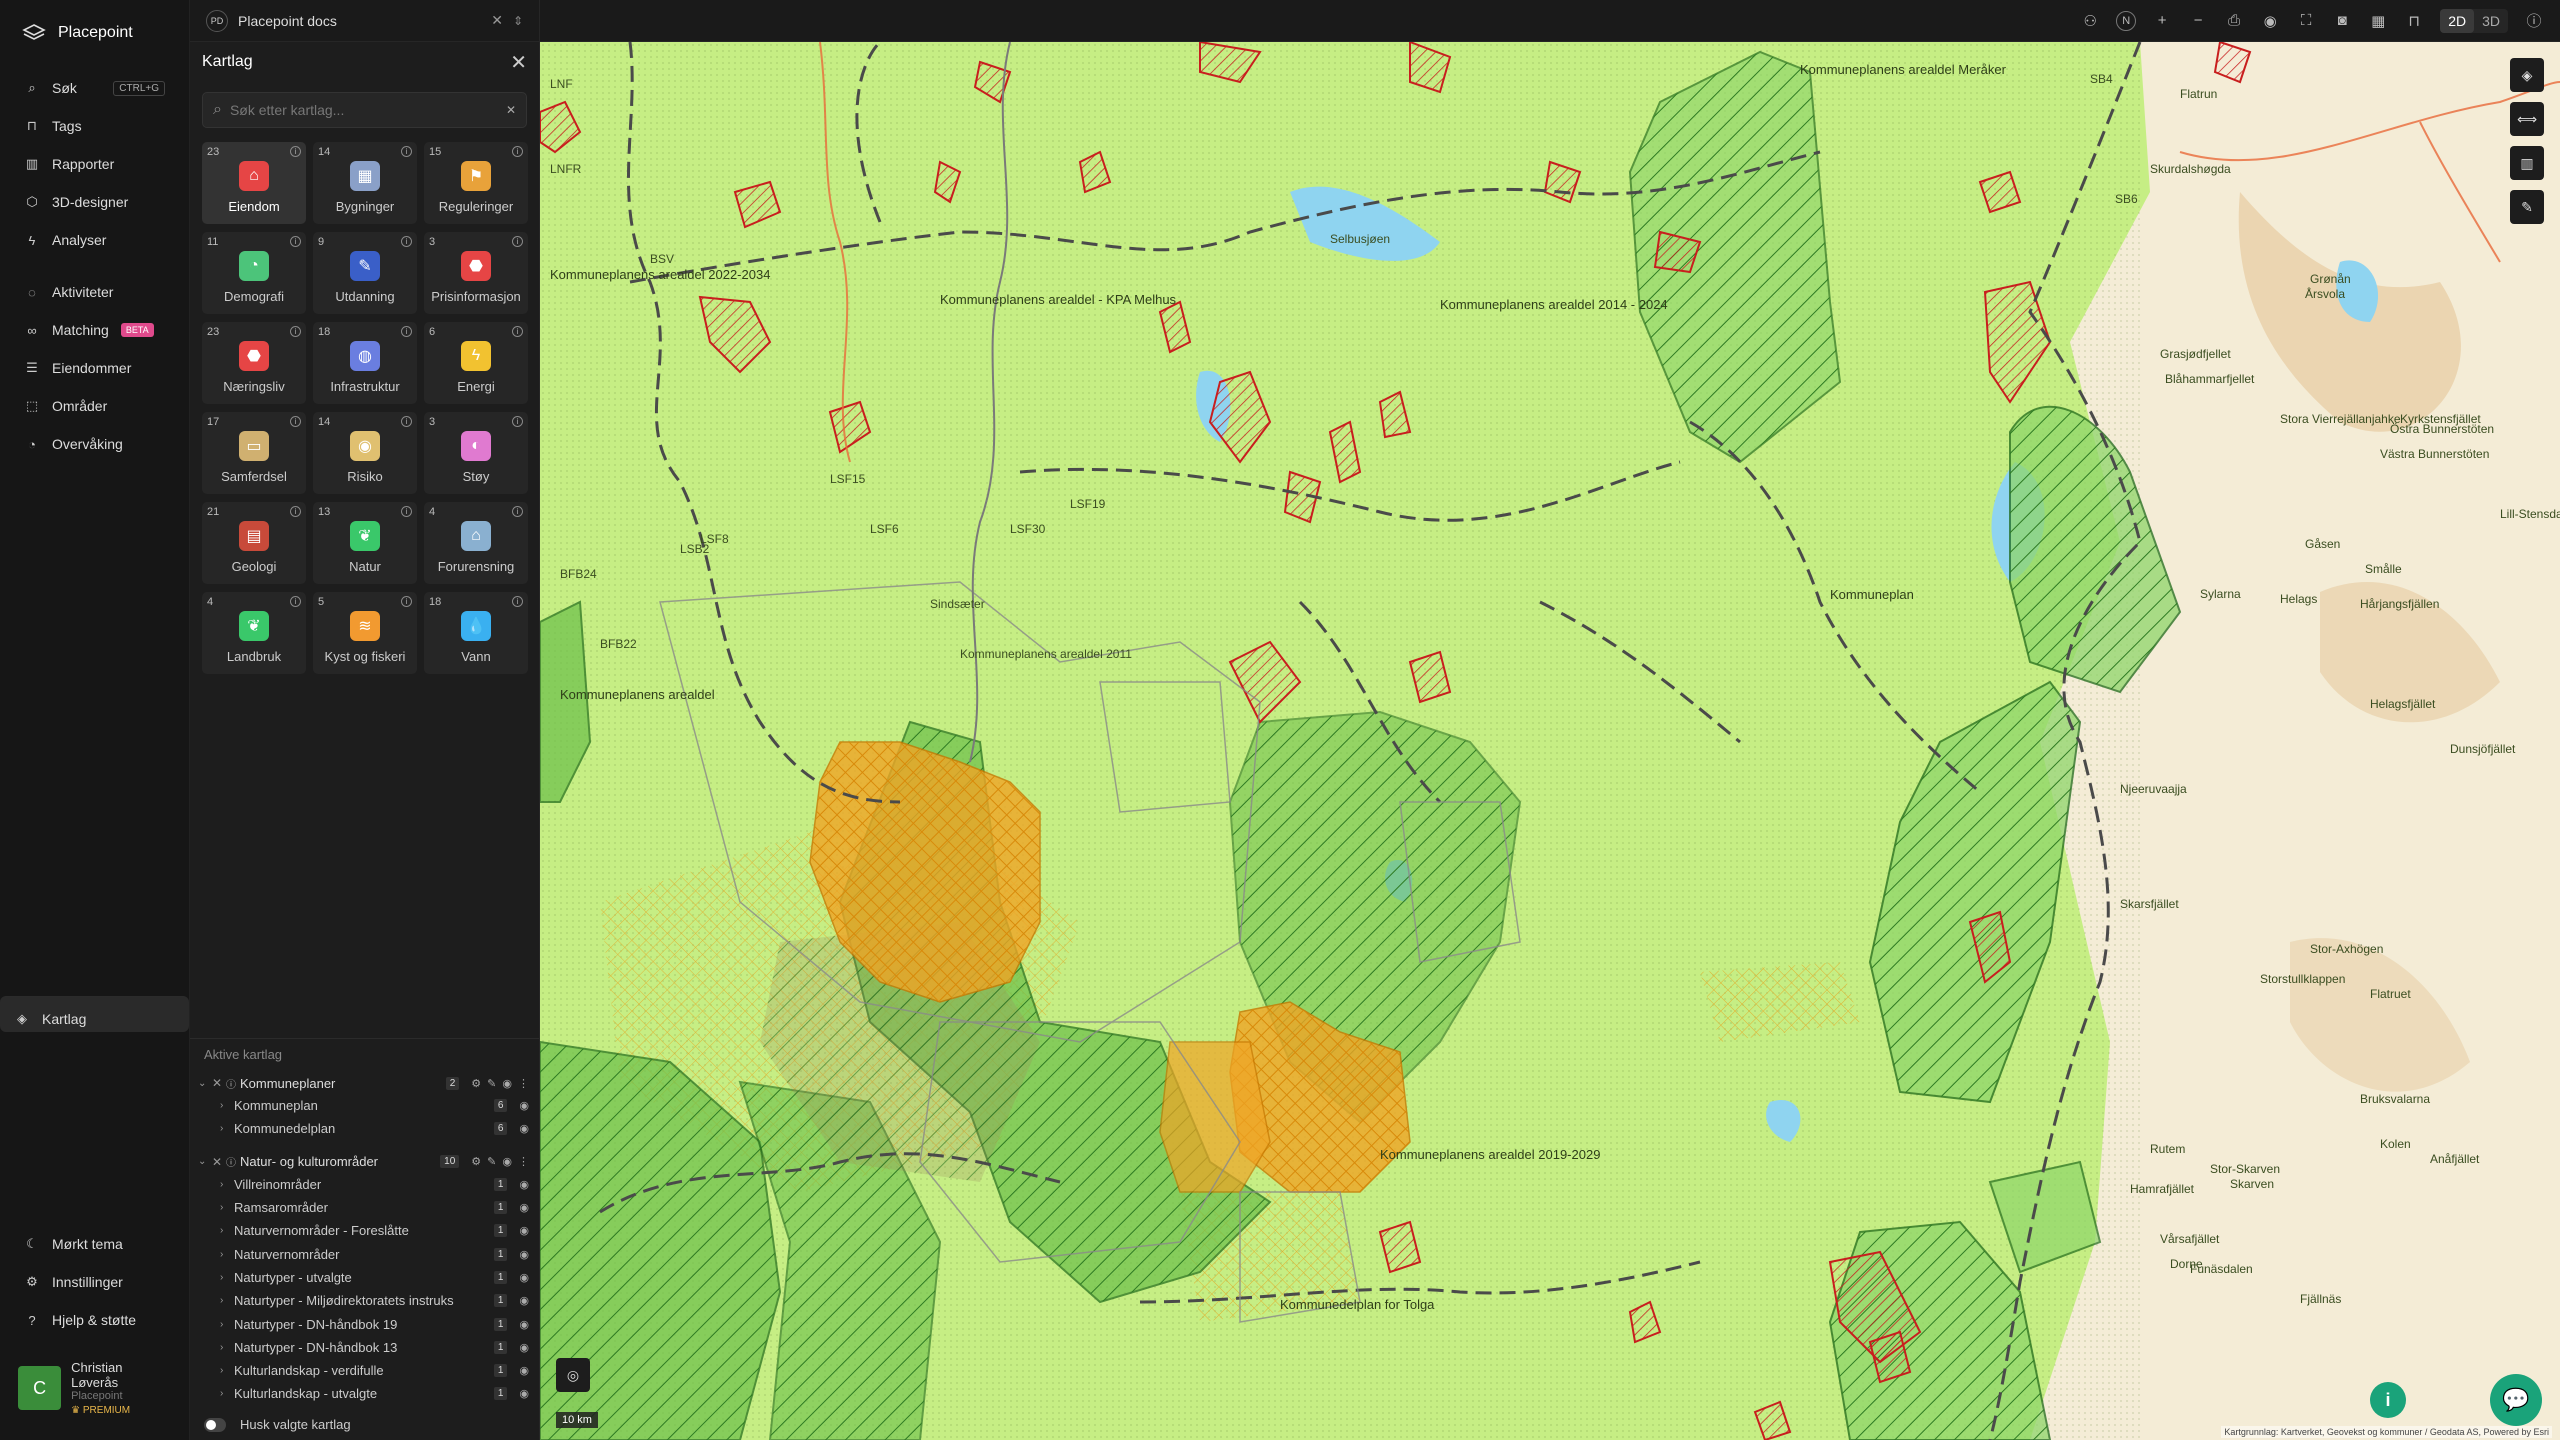 The width and height of the screenshot is (2560, 1440). What do you see at coordinates (364, 1277) in the screenshot?
I see `layer-row: › Naturtyper - utvalgte 1 ◉` at bounding box center [364, 1277].